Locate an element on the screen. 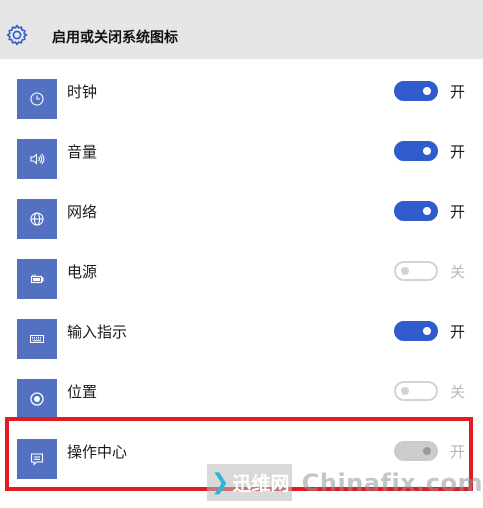 Image resolution: width=483 pixels, height=508 pixels. list-item-location: 位置 关 is located at coordinates (241, 390).